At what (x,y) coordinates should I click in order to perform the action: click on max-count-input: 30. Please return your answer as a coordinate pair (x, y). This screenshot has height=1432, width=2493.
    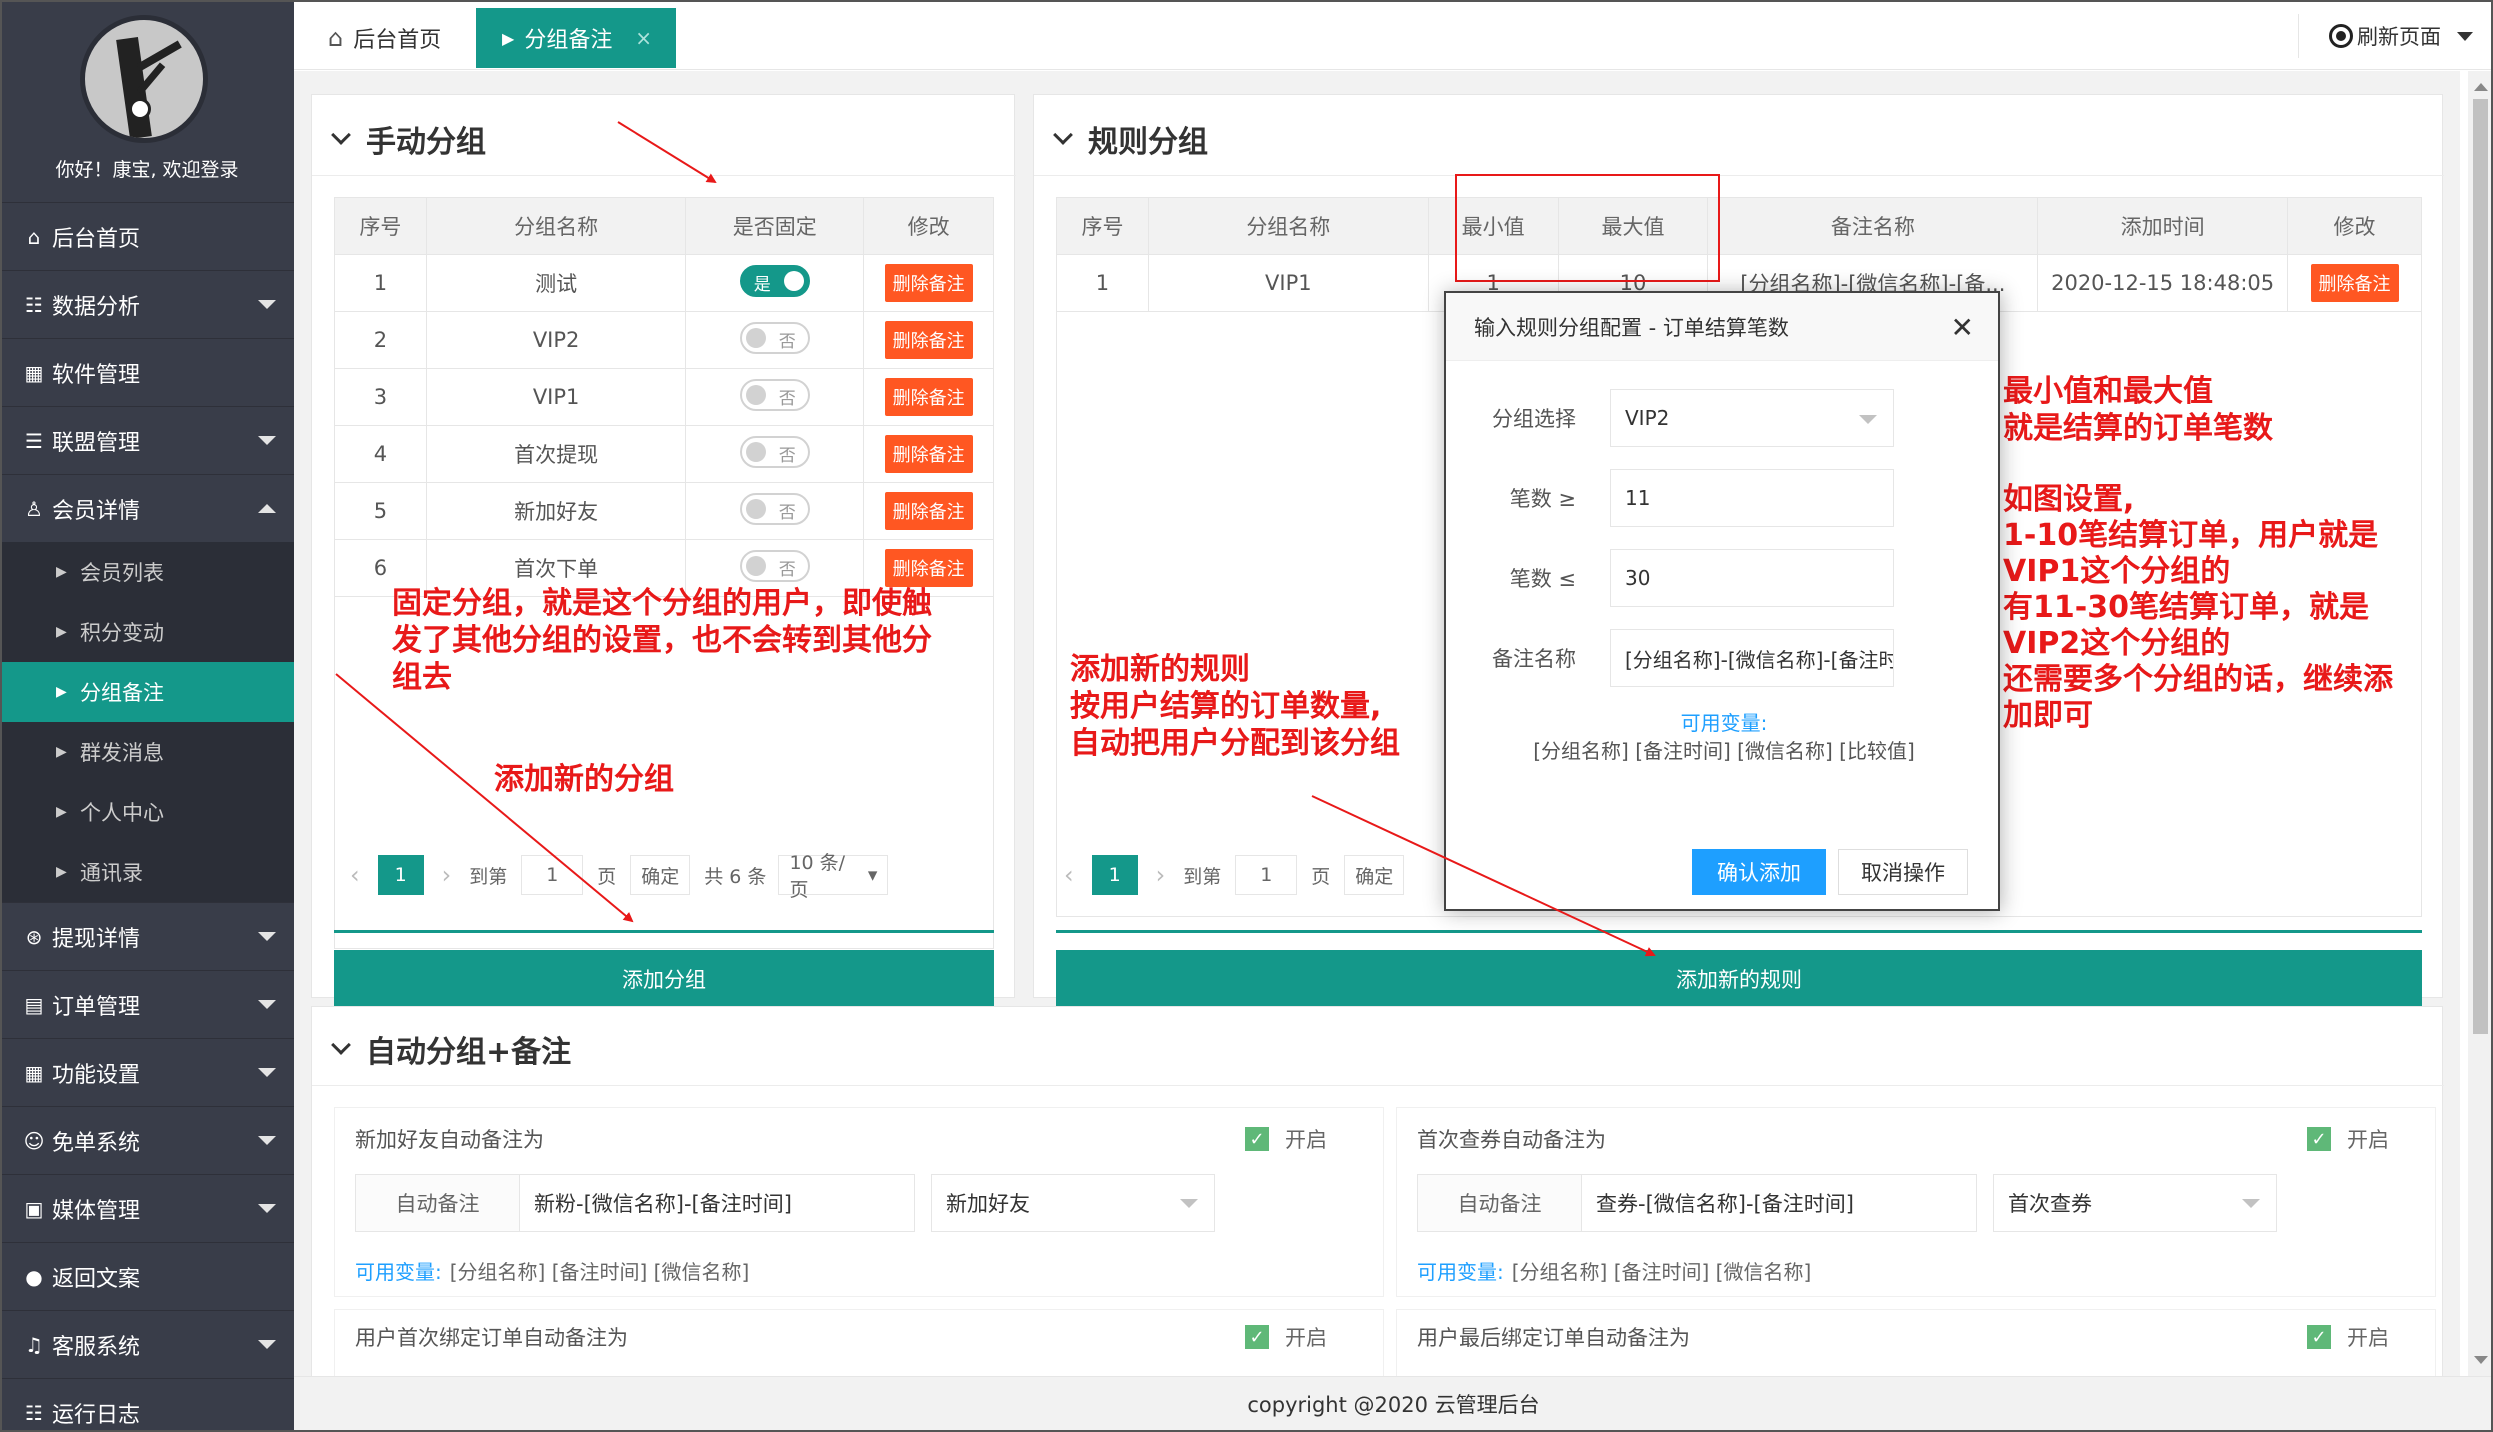
    Looking at the image, I should click on (1752, 578).